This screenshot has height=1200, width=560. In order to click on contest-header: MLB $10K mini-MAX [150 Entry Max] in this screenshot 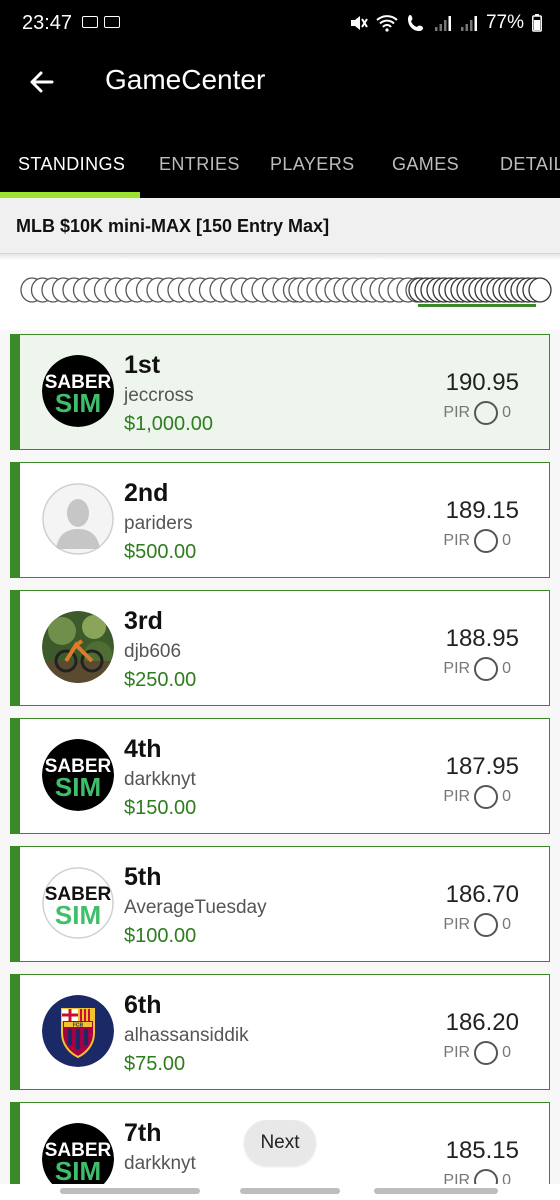, I will do `click(280, 226)`.